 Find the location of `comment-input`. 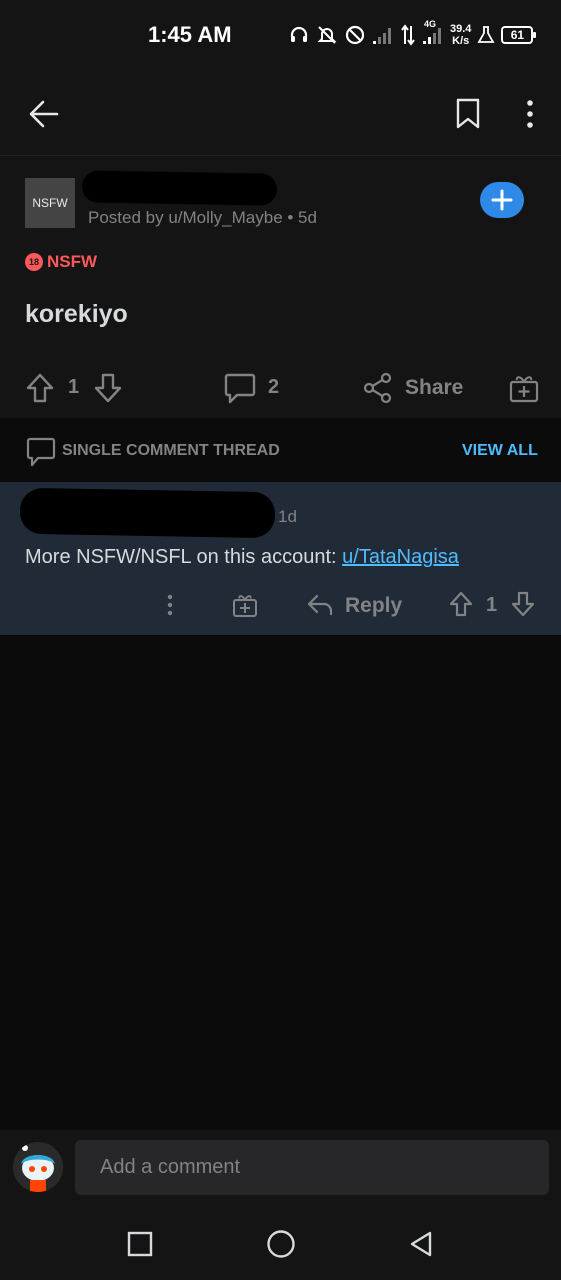

comment-input is located at coordinates (312, 1167).